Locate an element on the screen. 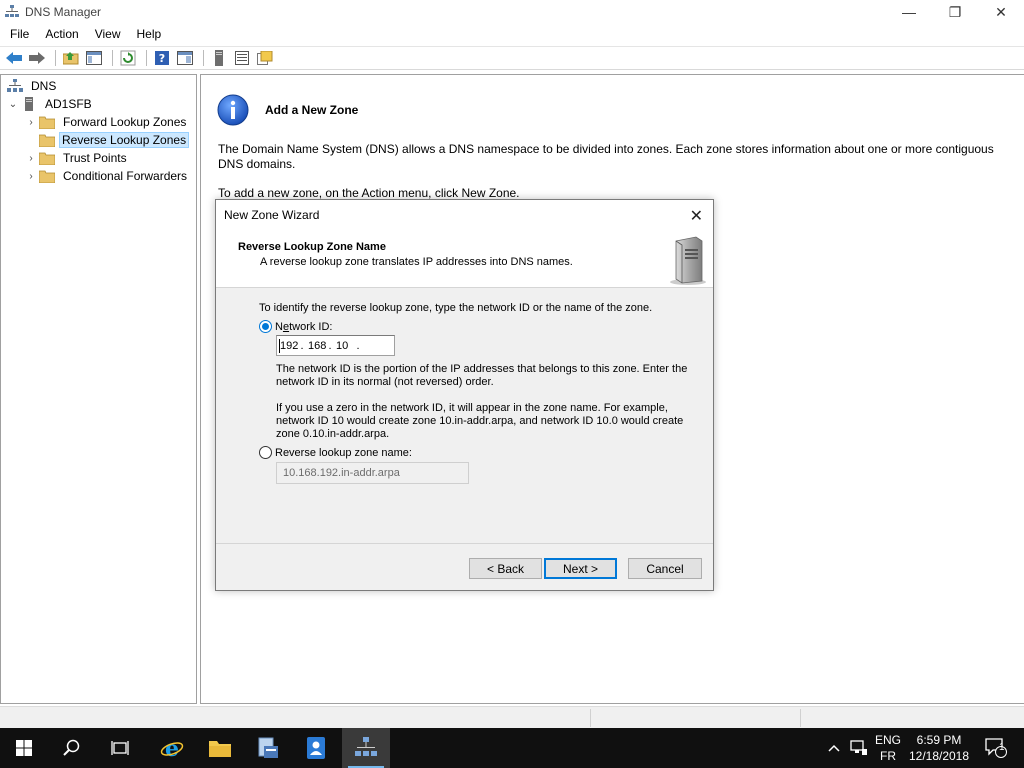  tree-item-conditional-forwarders: › Conditional Forwarders is located at coordinates (108, 176).